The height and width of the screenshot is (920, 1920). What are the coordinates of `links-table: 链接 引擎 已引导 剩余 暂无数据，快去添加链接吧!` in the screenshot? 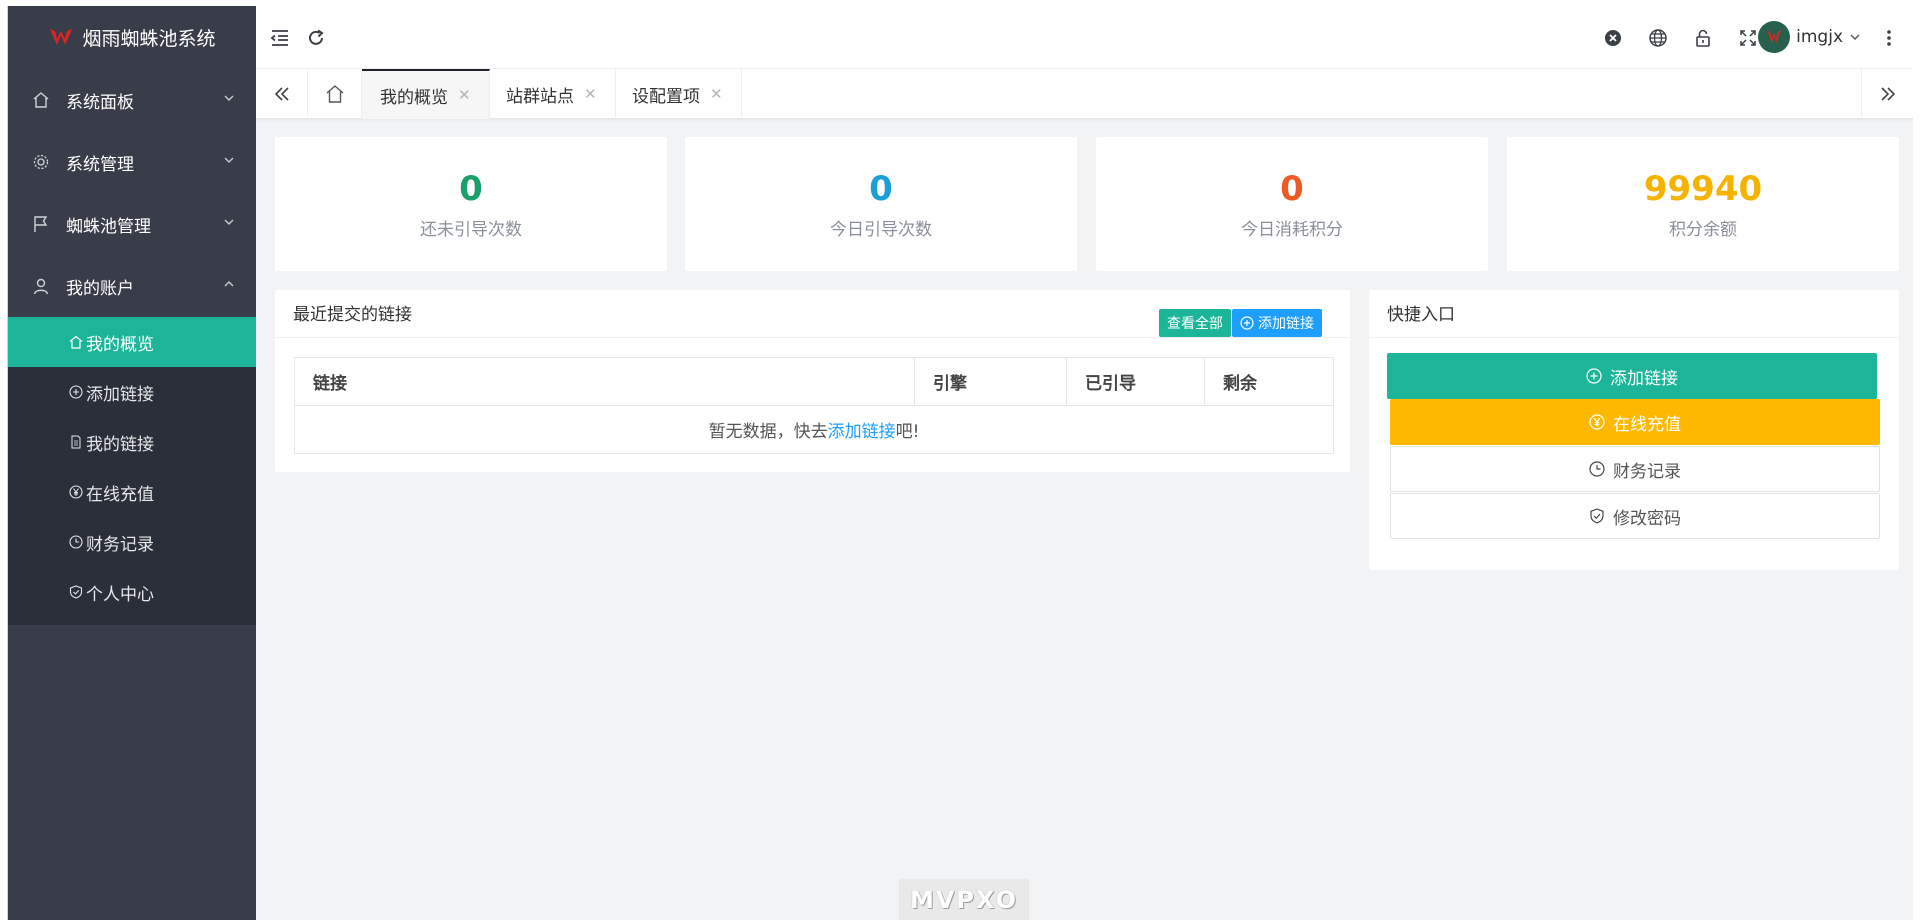 It's located at (814, 405).